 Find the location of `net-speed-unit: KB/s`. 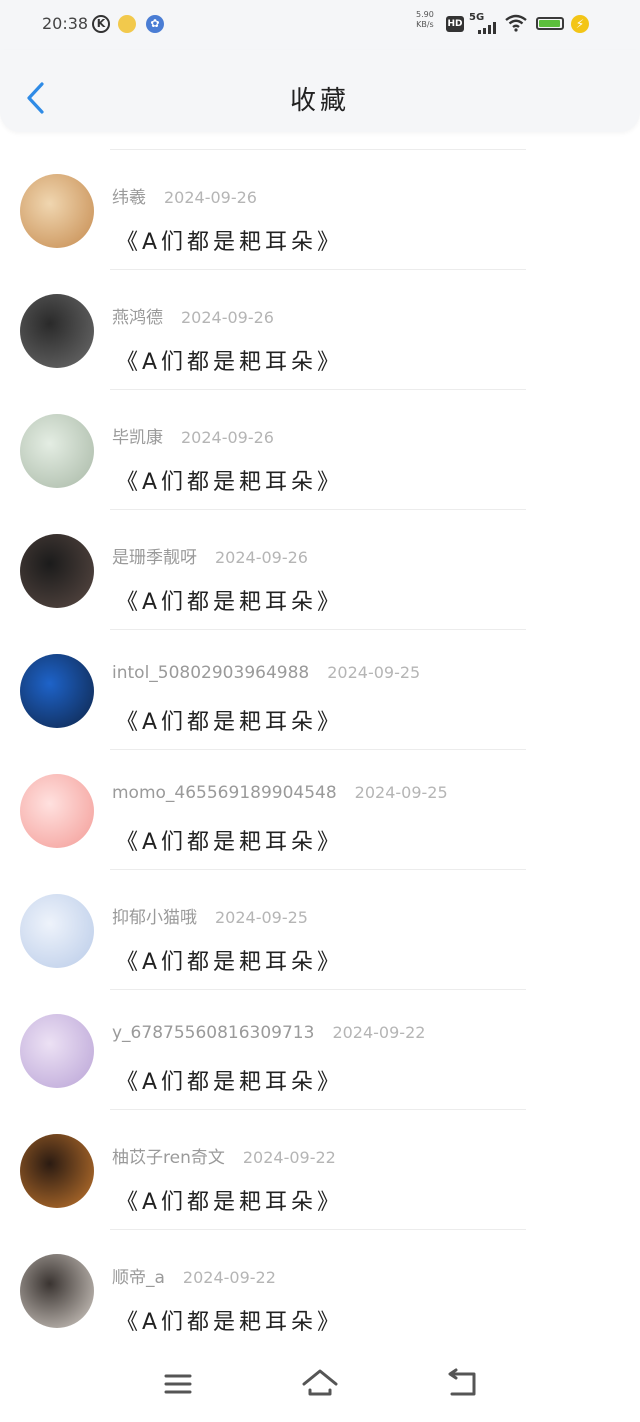

net-speed-unit: KB/s is located at coordinates (425, 24).